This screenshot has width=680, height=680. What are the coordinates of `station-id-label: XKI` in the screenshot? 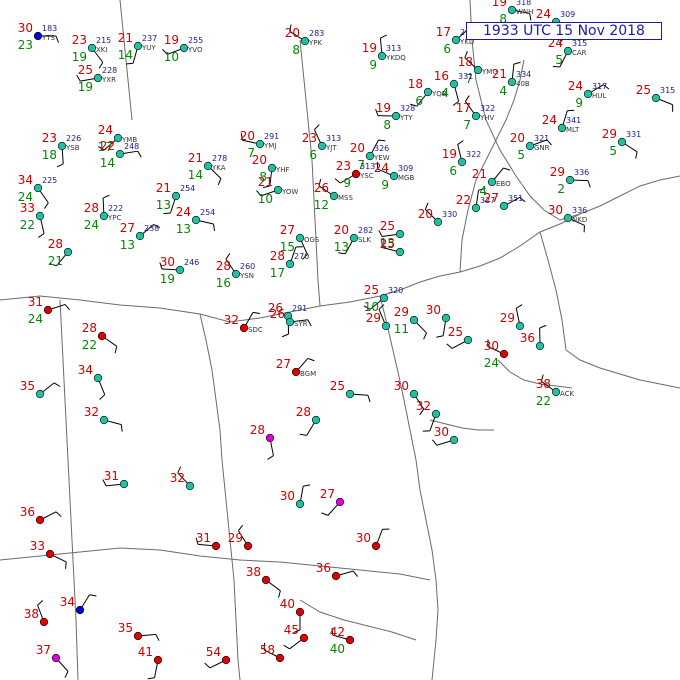 It's located at (101, 50).